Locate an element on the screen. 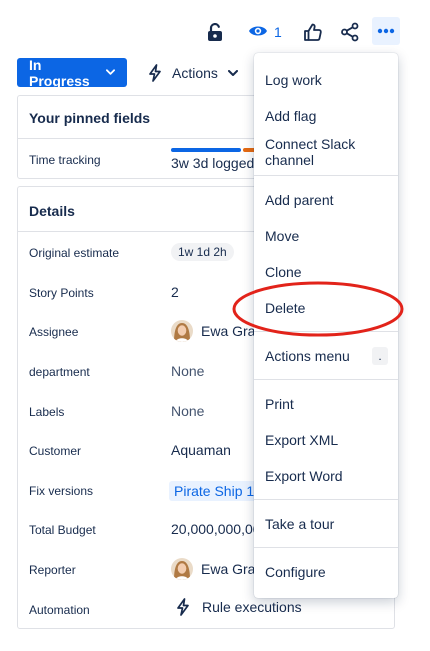  menu-item-actions-menu: Actions menu . is located at coordinates (326, 356).